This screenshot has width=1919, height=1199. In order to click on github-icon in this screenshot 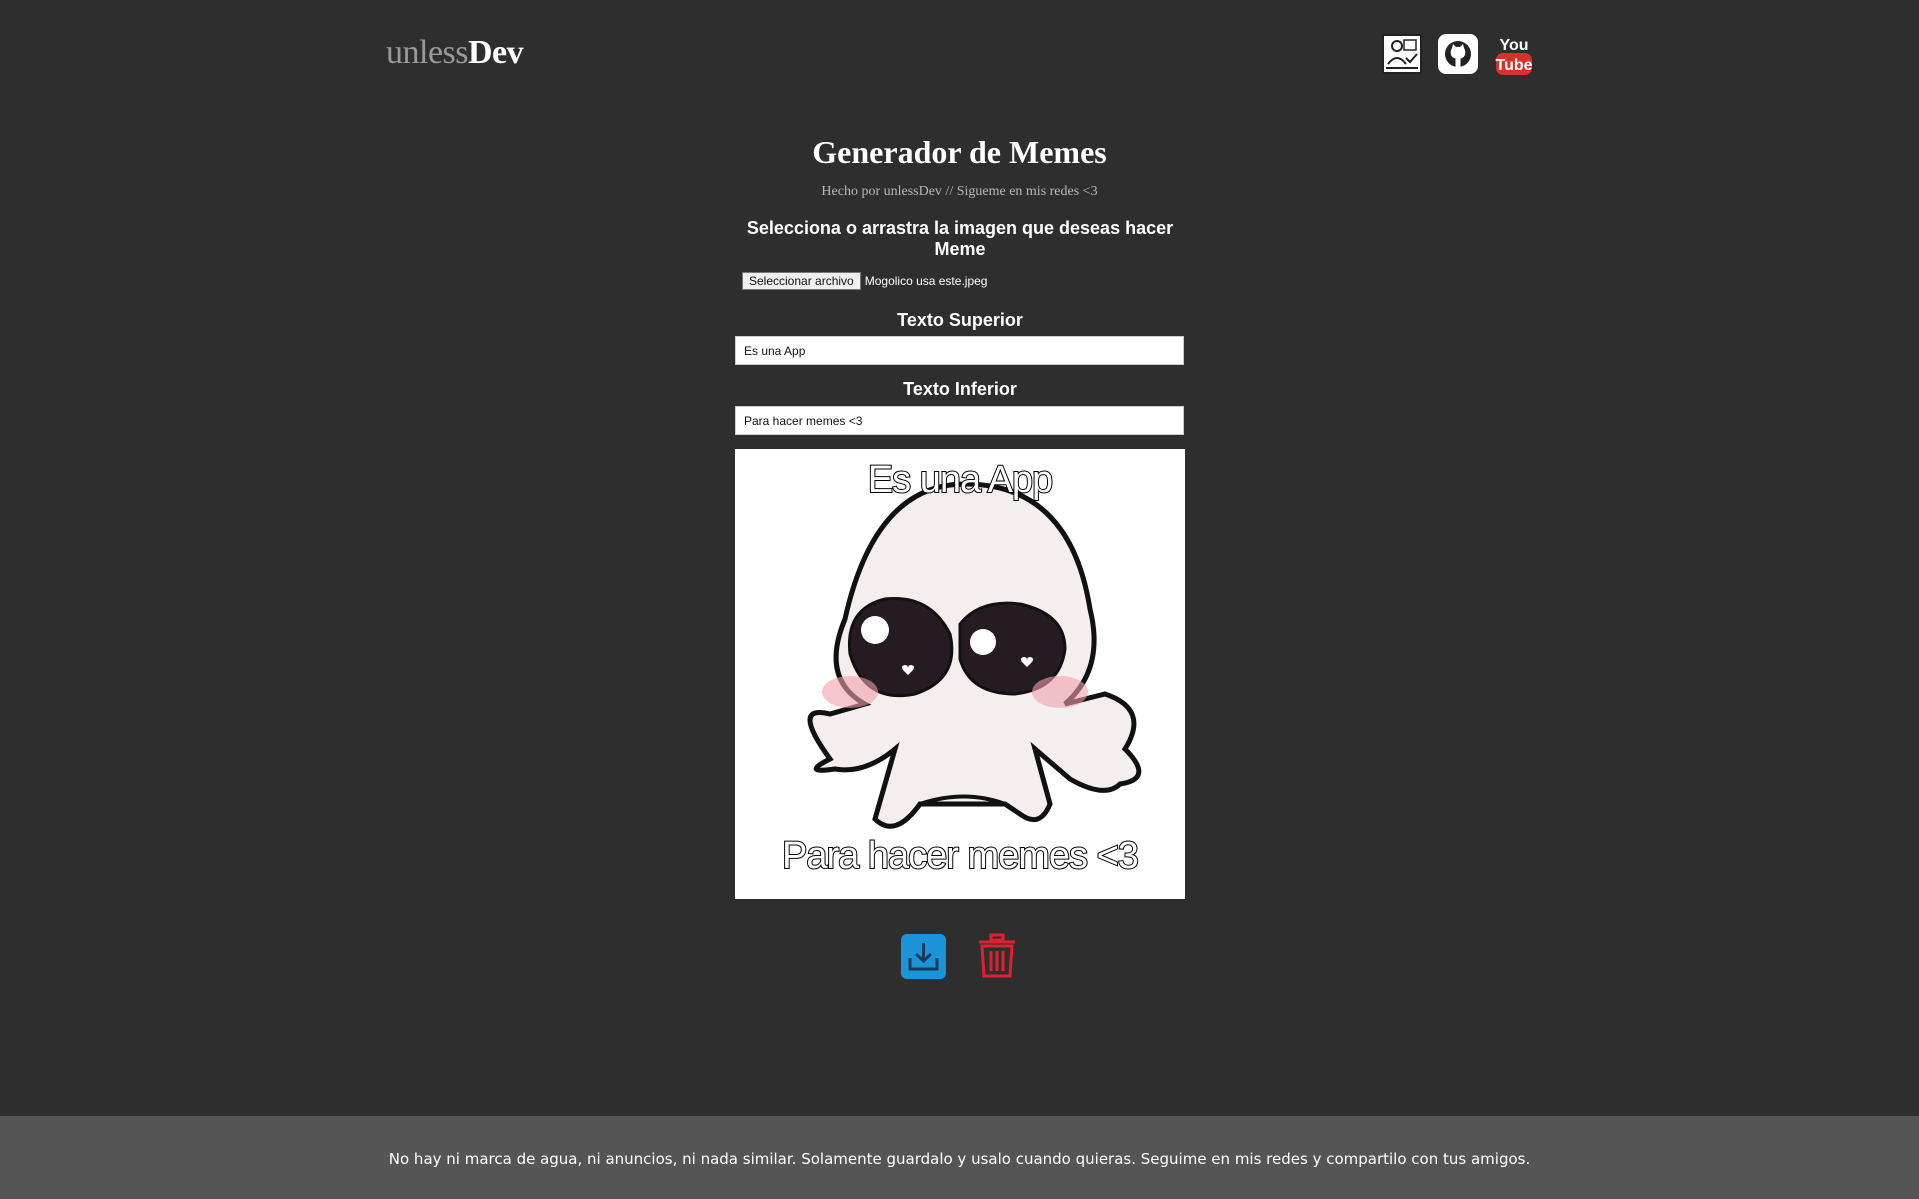, I will do `click(1458, 54)`.